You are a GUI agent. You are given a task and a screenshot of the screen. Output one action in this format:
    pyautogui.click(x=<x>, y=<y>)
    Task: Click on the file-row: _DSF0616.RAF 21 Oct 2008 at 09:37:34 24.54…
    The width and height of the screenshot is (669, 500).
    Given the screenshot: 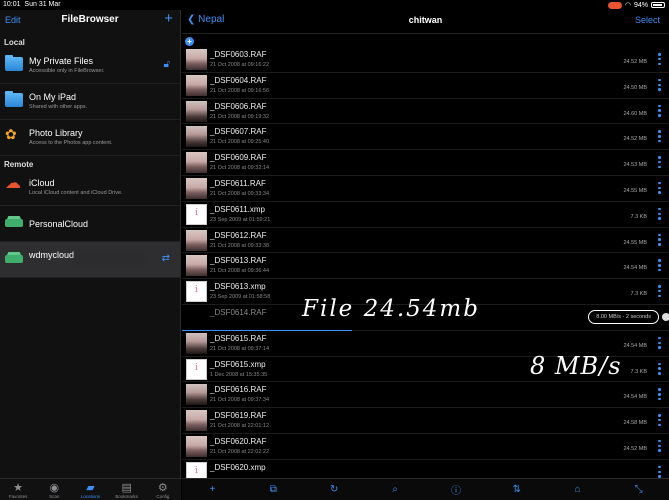 What is the action you would take?
    pyautogui.click(x=425, y=395)
    